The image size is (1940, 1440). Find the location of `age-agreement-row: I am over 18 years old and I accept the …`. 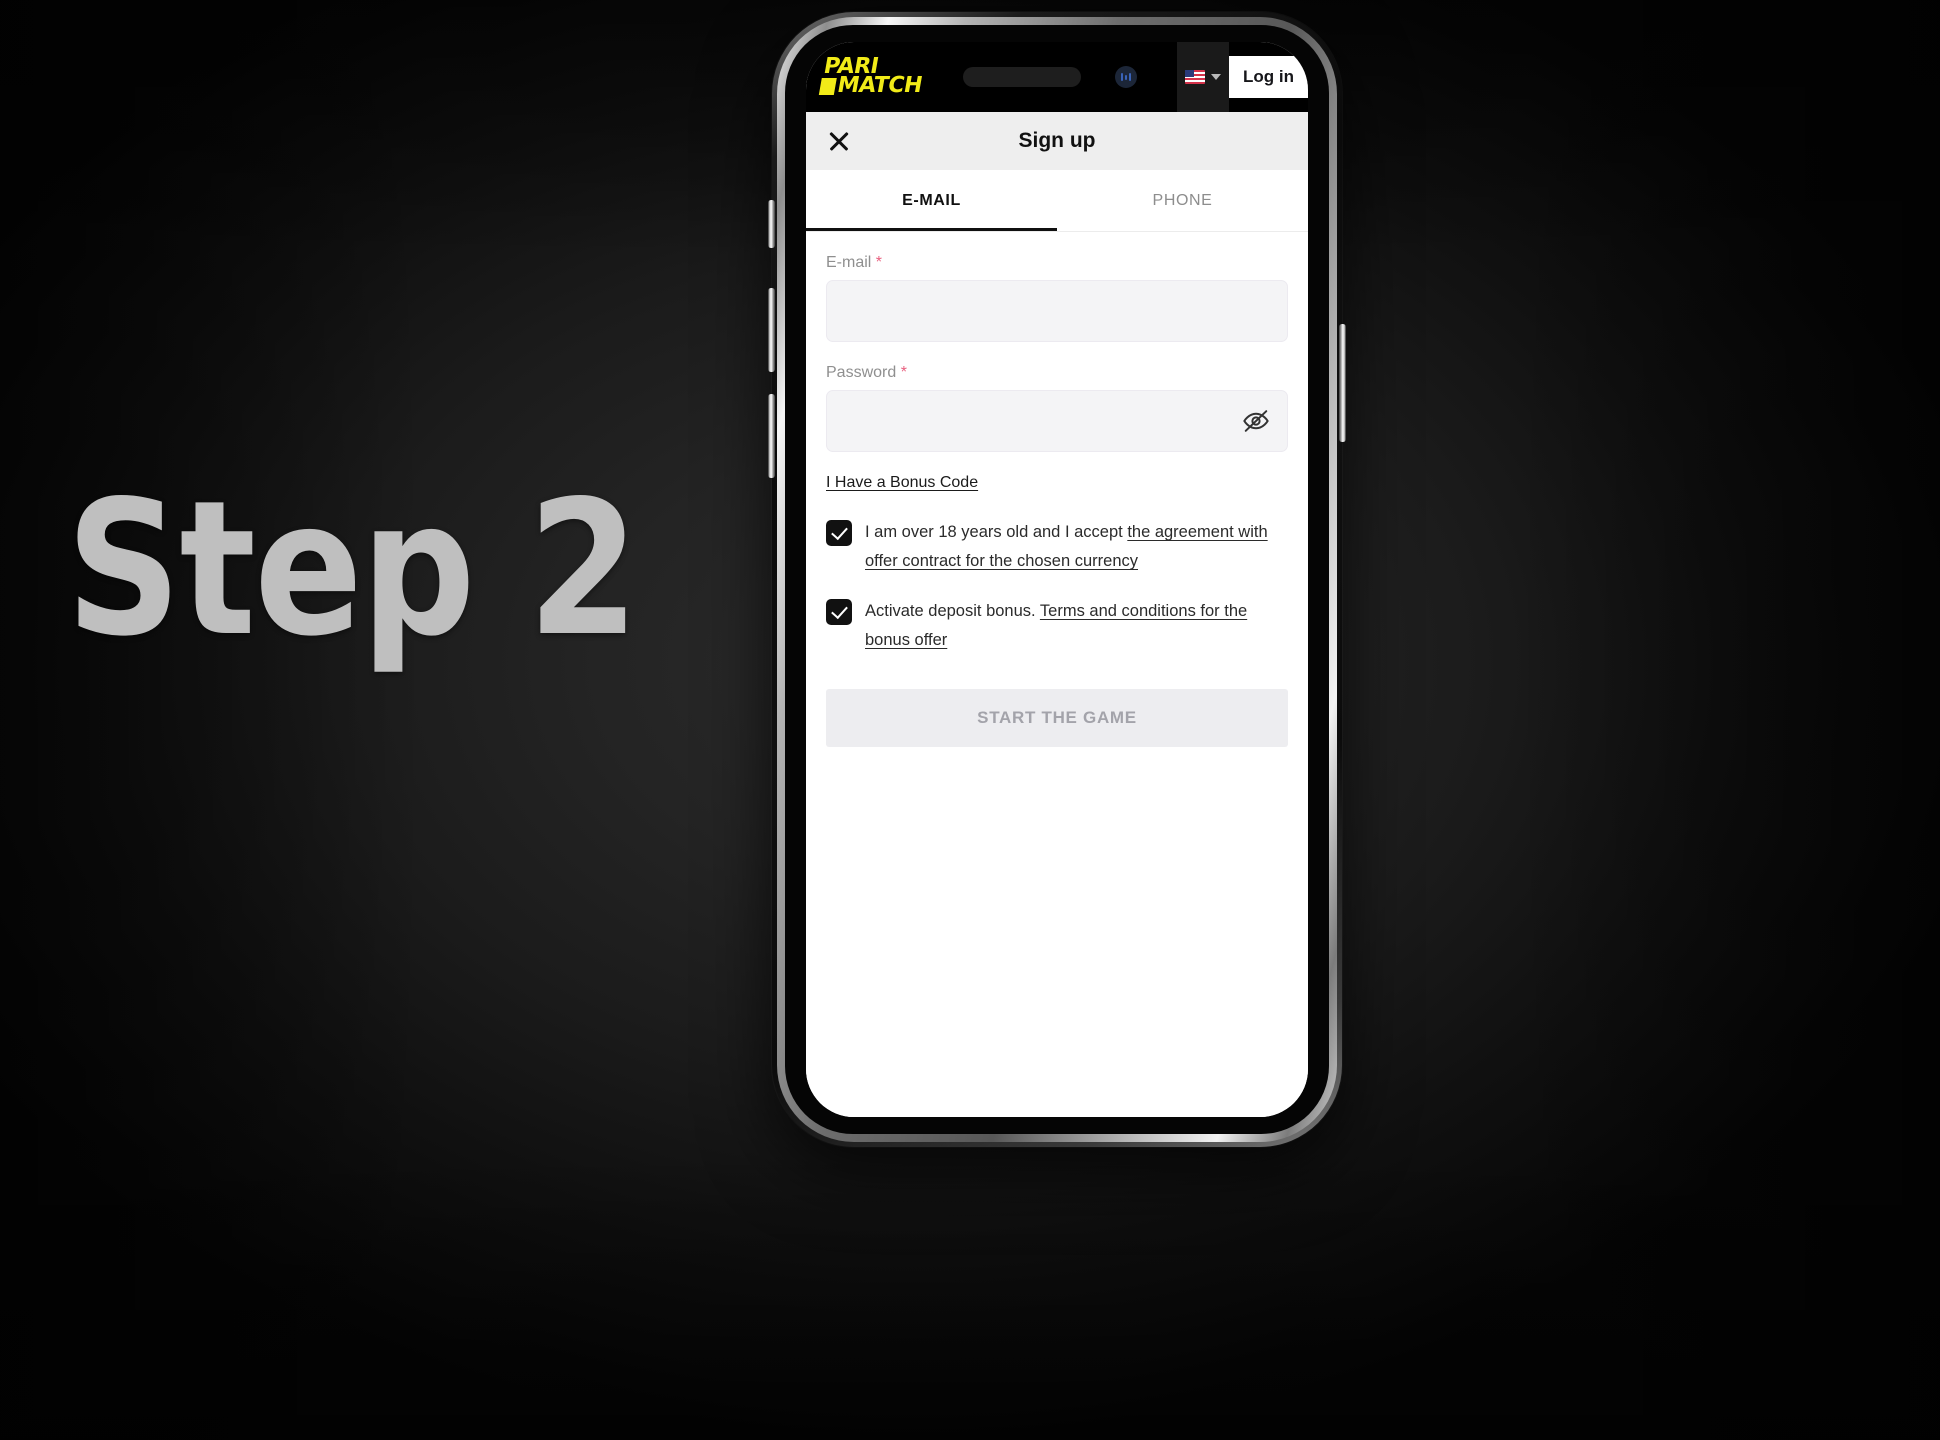

age-agreement-row: I am over 18 years old and I accept the … is located at coordinates (1057, 547).